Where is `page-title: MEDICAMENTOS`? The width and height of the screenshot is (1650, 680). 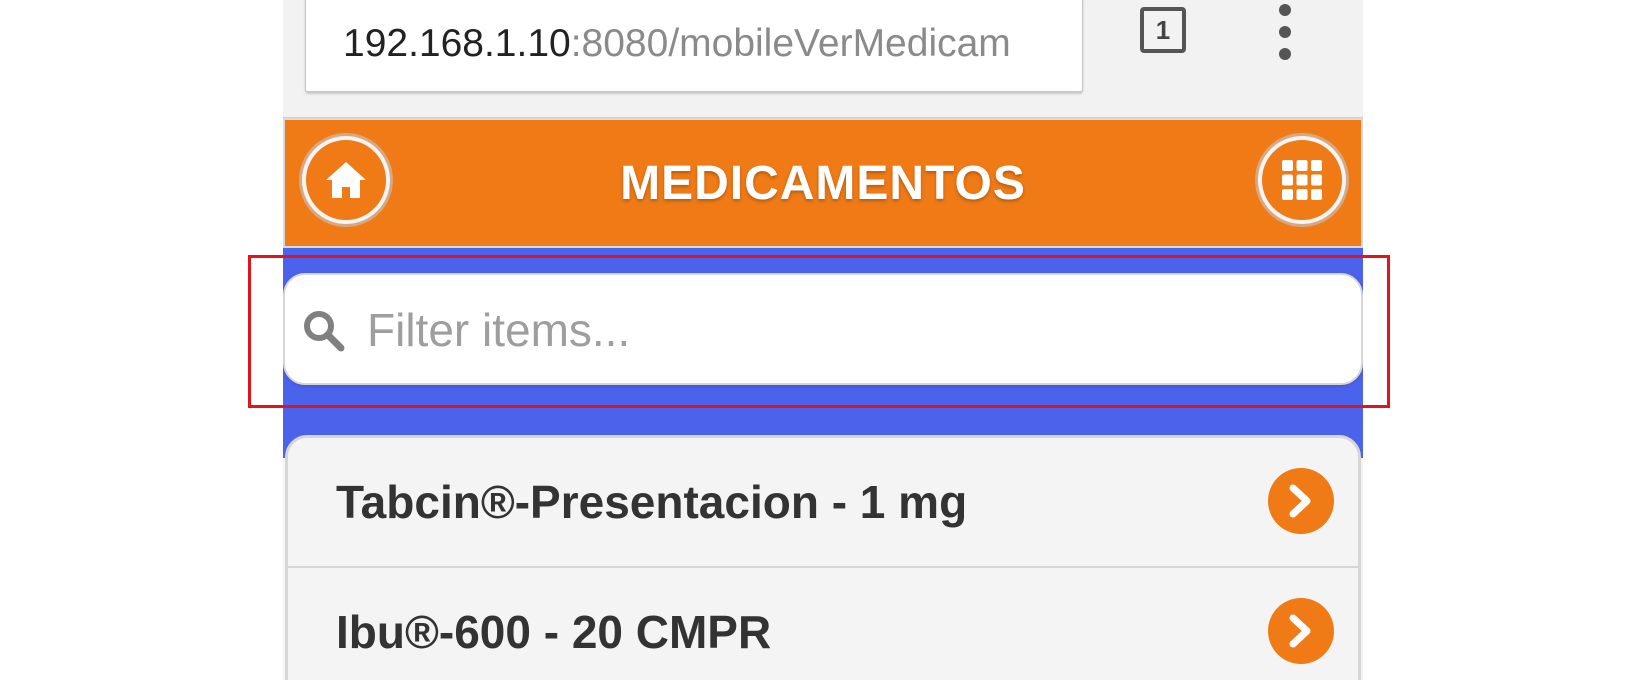 page-title: MEDICAMENTOS is located at coordinates (823, 183).